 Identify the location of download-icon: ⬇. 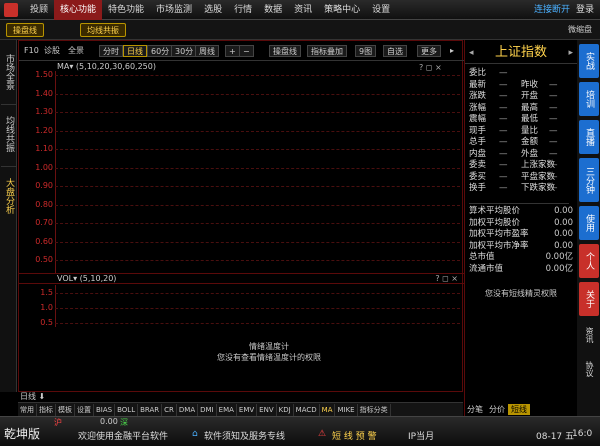
(42, 396).